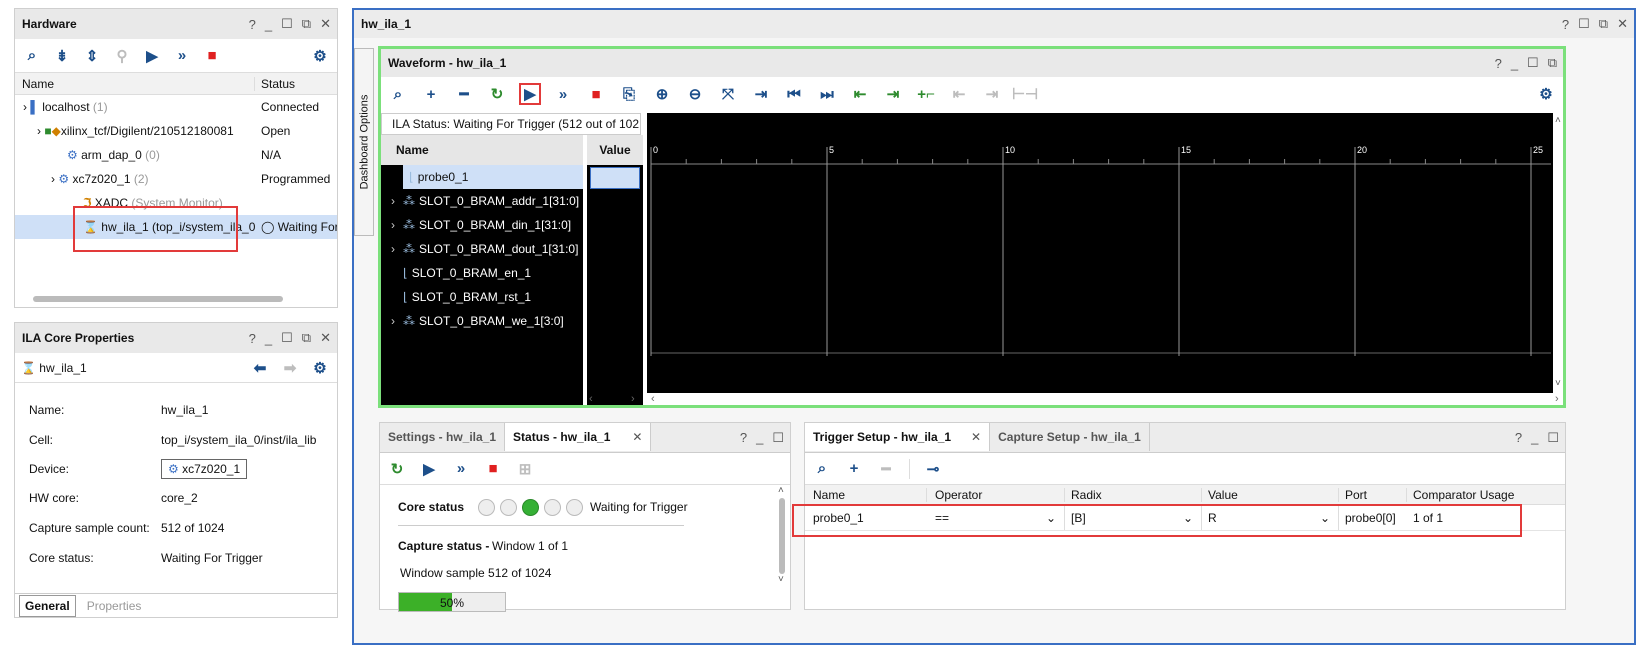 The height and width of the screenshot is (645, 1636). Describe the element at coordinates (860, 94) in the screenshot. I see `previous-transition-icon: ⇤` at that location.